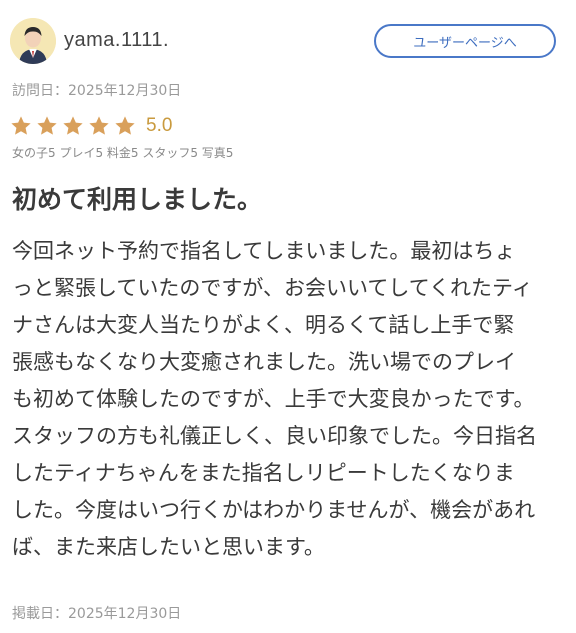  I want to click on username: yama.1111., so click(116, 40).